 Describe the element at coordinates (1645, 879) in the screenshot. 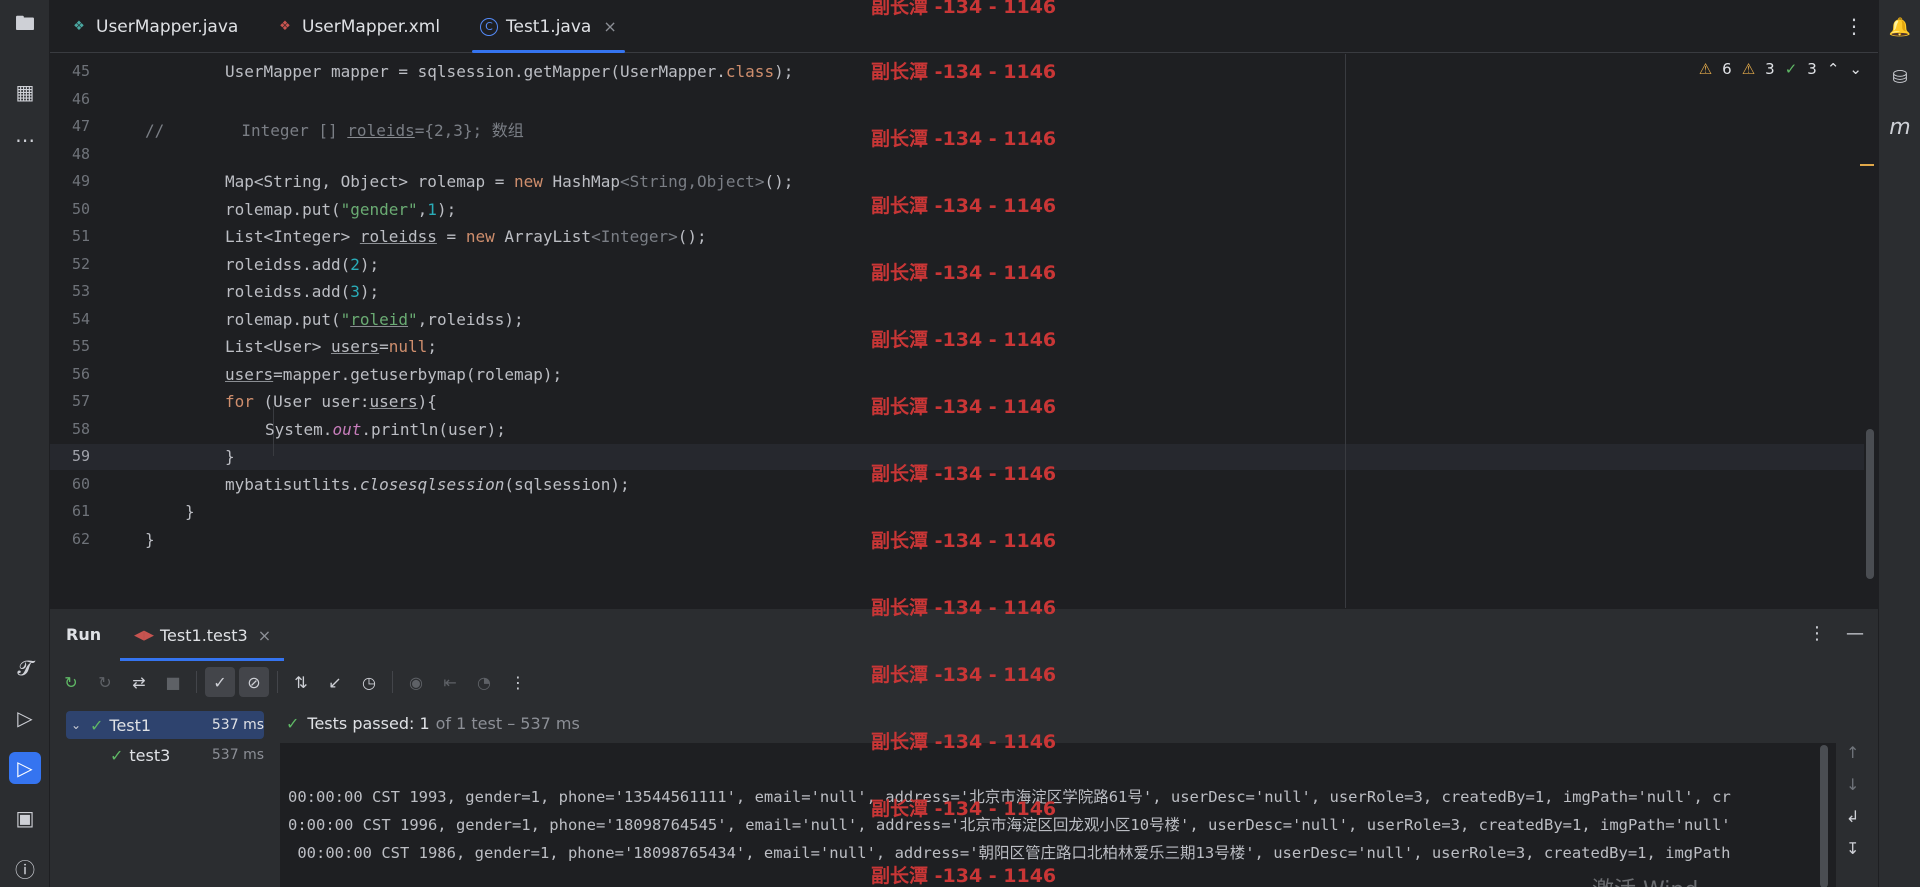

I see `activate-windows-text: 激活 Wind` at that location.